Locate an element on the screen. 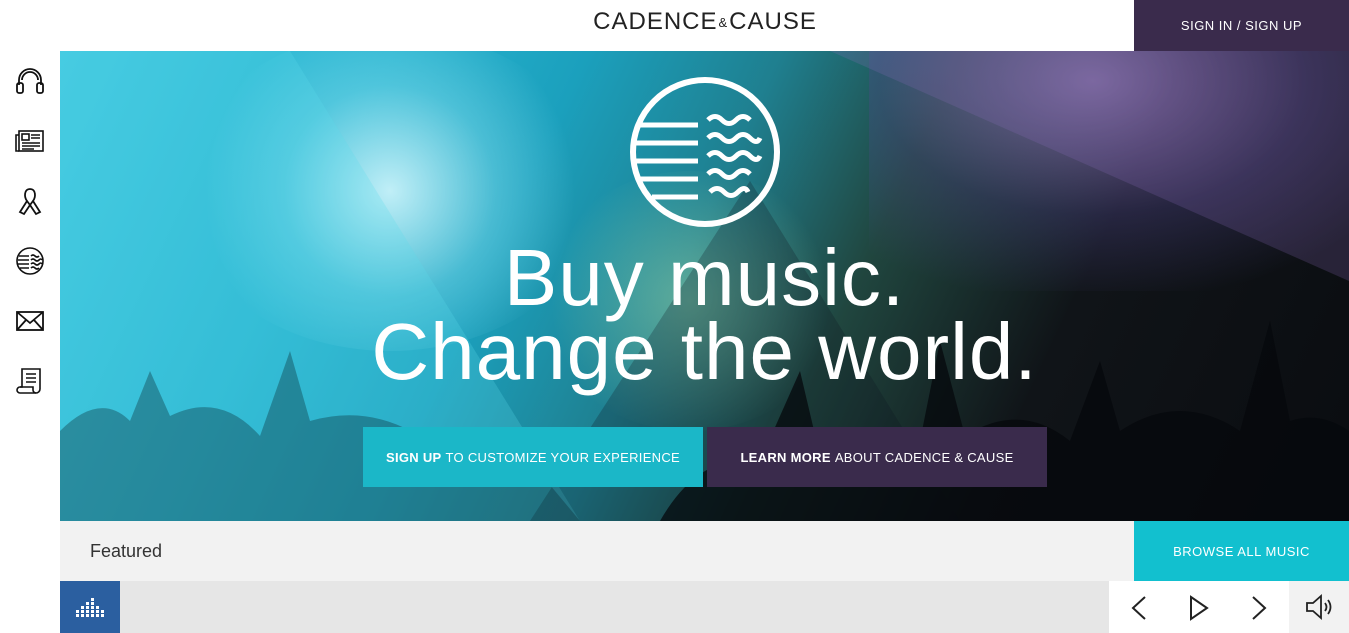 The width and height of the screenshot is (1349, 633). player-bar is located at coordinates (584, 607).